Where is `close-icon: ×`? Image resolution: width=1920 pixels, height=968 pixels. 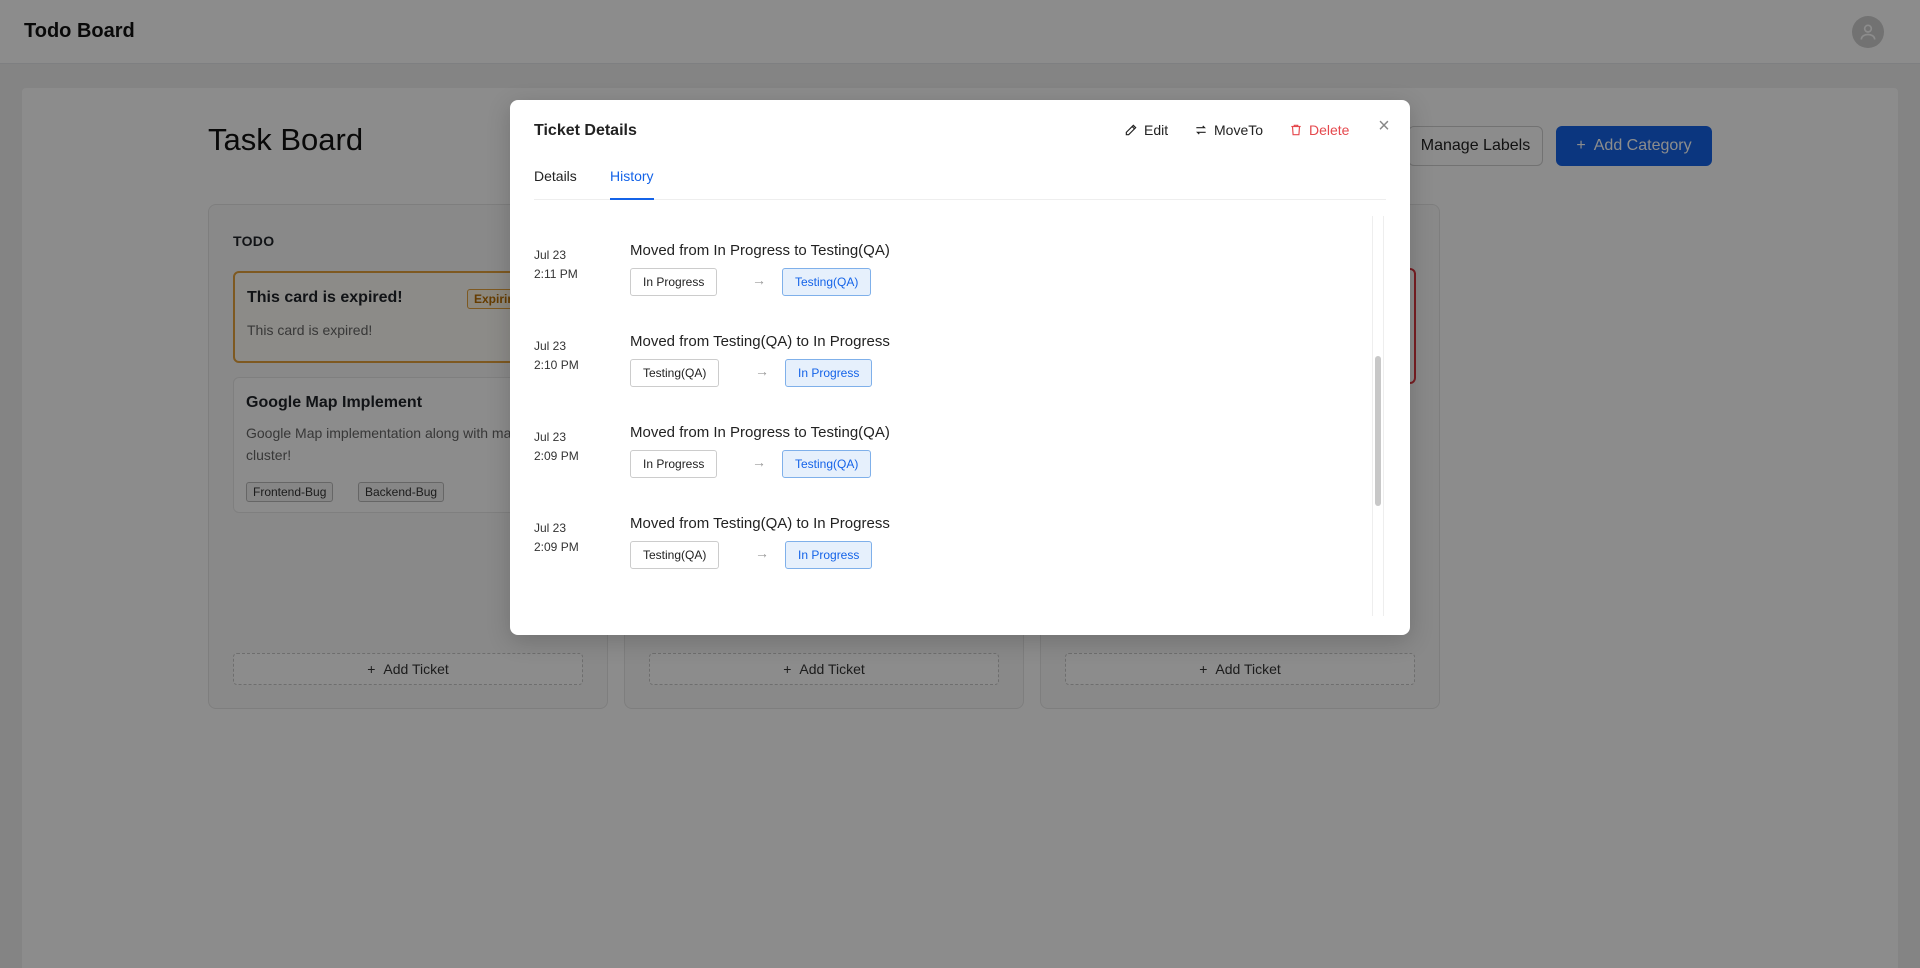 close-icon: × is located at coordinates (1384, 126).